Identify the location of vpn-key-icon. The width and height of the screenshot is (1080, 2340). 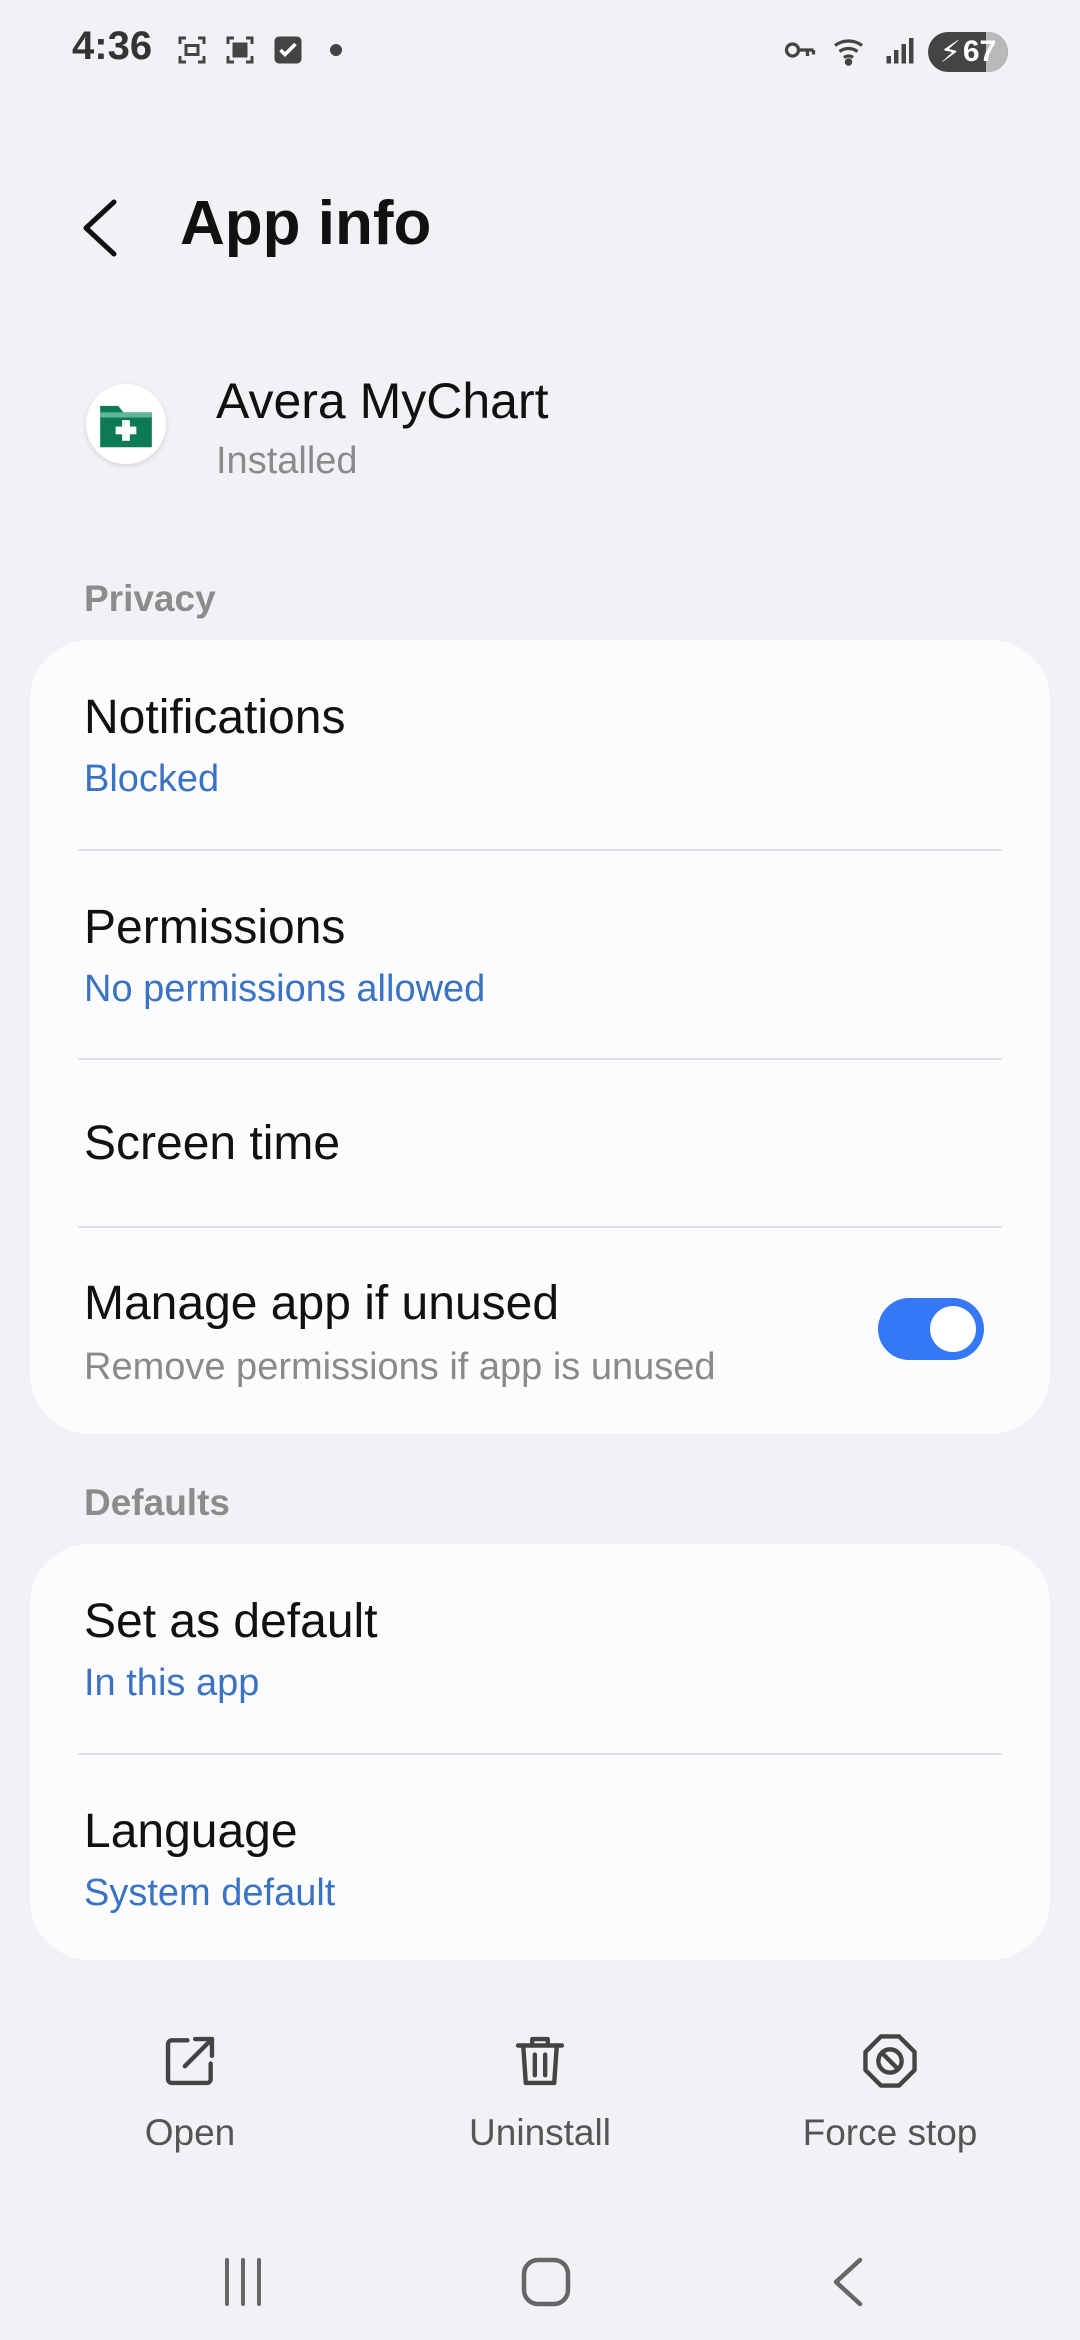
(800, 50).